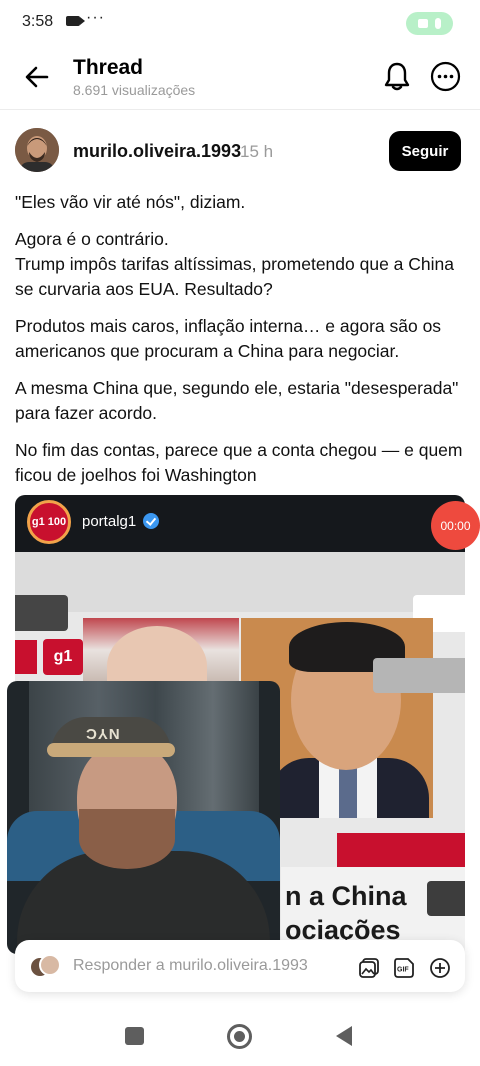 This screenshot has width=480, height=1066. Describe the element at coordinates (38, 21) in the screenshot. I see `status-time: 3:58` at that location.